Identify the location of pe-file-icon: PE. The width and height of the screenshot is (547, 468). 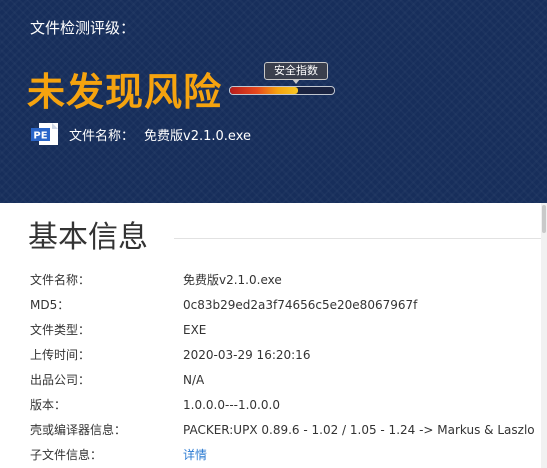
(45, 134).